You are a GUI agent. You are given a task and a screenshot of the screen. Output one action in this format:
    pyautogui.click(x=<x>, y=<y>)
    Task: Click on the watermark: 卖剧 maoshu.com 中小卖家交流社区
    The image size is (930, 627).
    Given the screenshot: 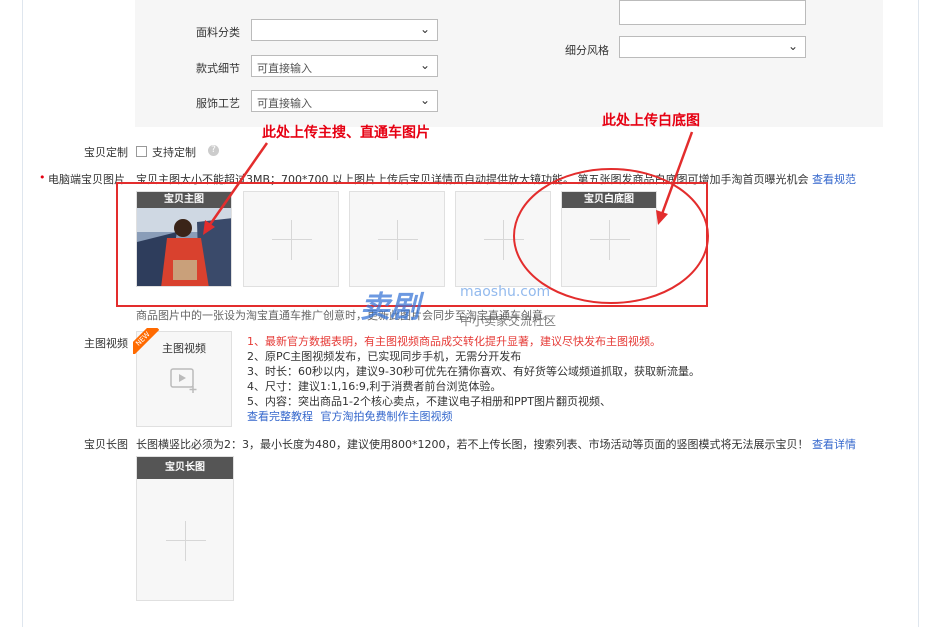 What is the action you would take?
    pyautogui.click(x=470, y=307)
    